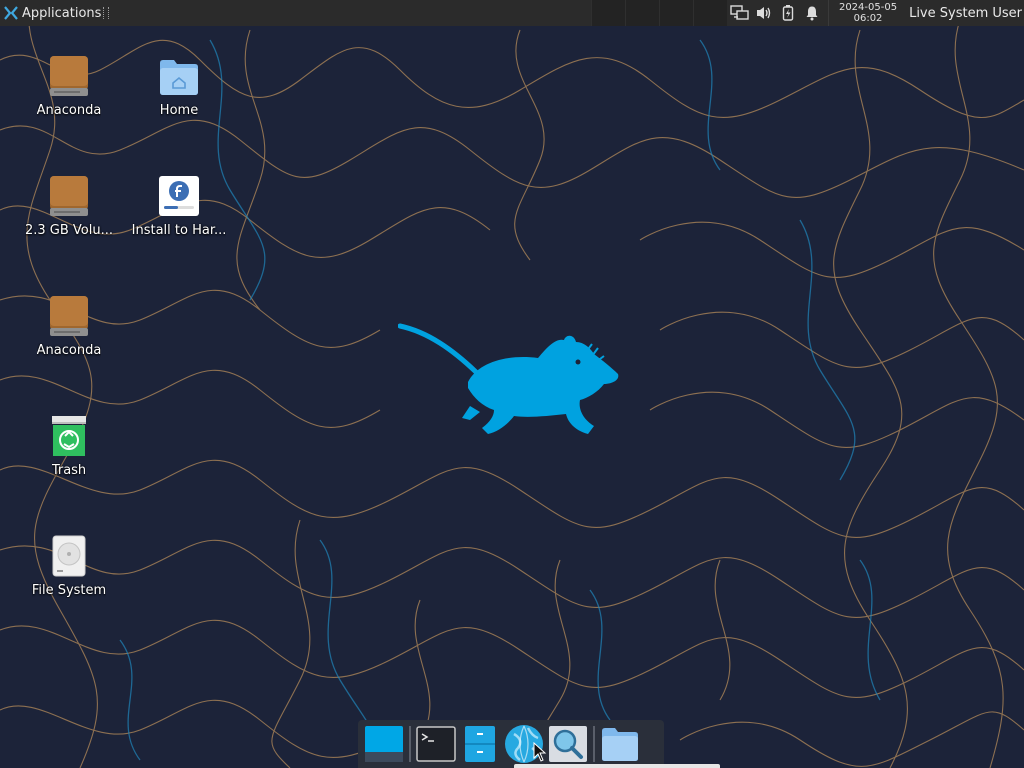 The image size is (1024, 768). Describe the element at coordinates (179, 76) in the screenshot. I see `home-folder-icon` at that location.